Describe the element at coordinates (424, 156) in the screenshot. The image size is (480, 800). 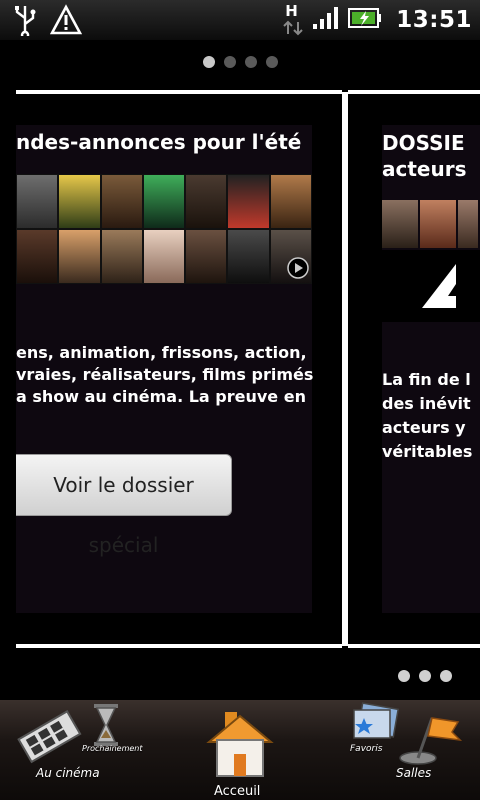
I see `card-title: DOSSIE acteurs` at that location.